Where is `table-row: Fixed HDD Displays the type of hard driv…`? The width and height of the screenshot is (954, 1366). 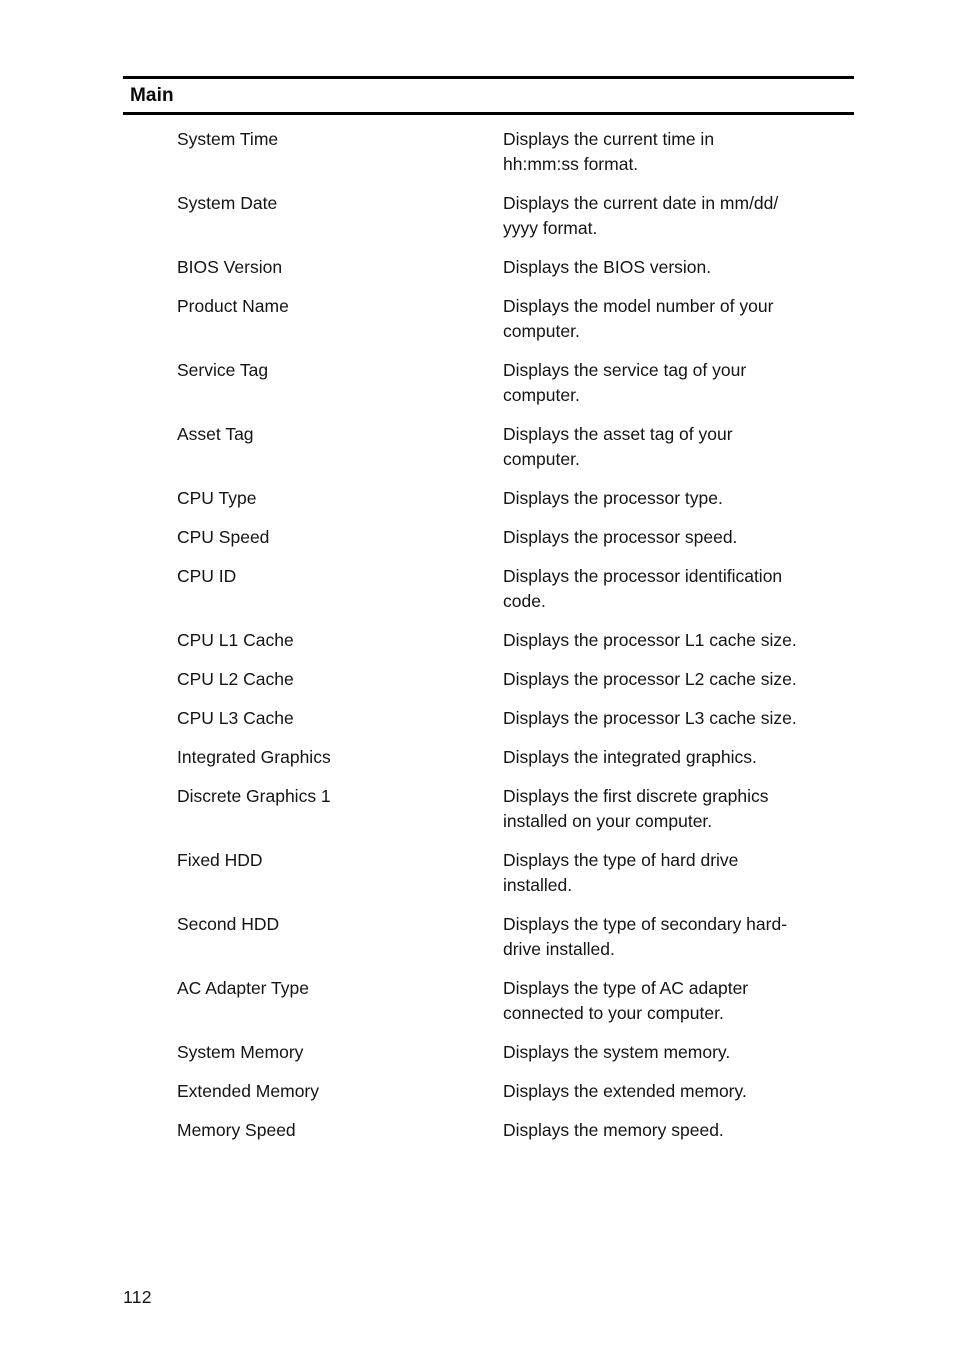 table-row: Fixed HDD Displays the type of hard driv… is located at coordinates (488, 873).